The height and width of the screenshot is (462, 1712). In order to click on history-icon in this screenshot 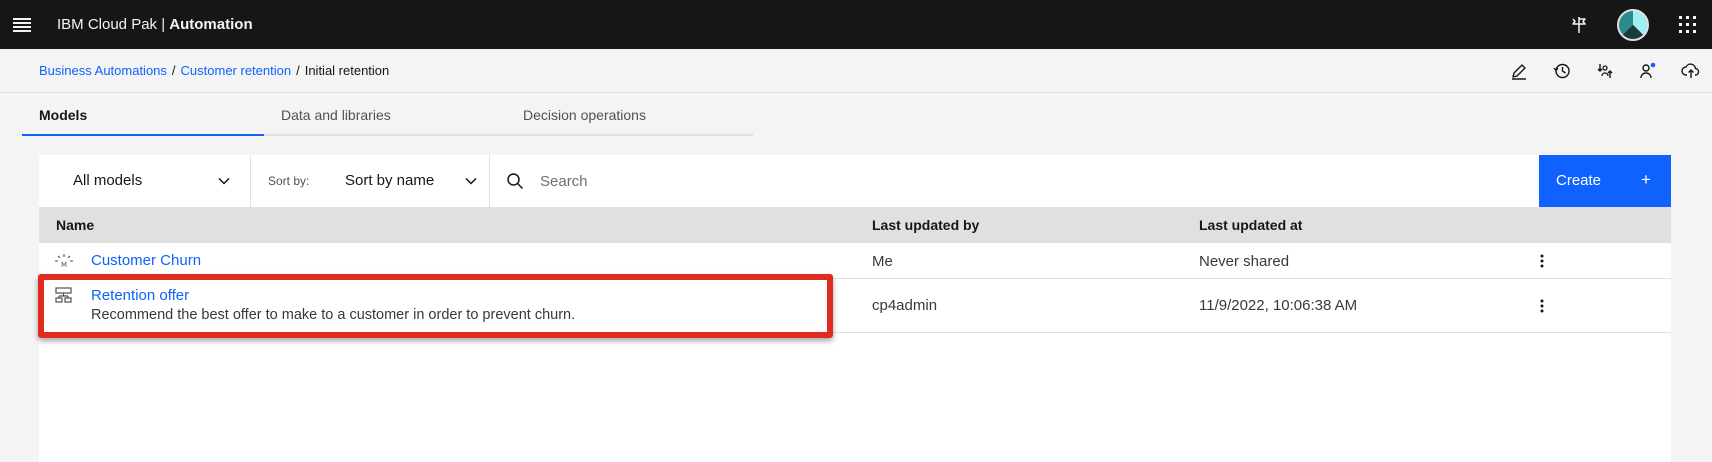, I will do `click(1561, 71)`.